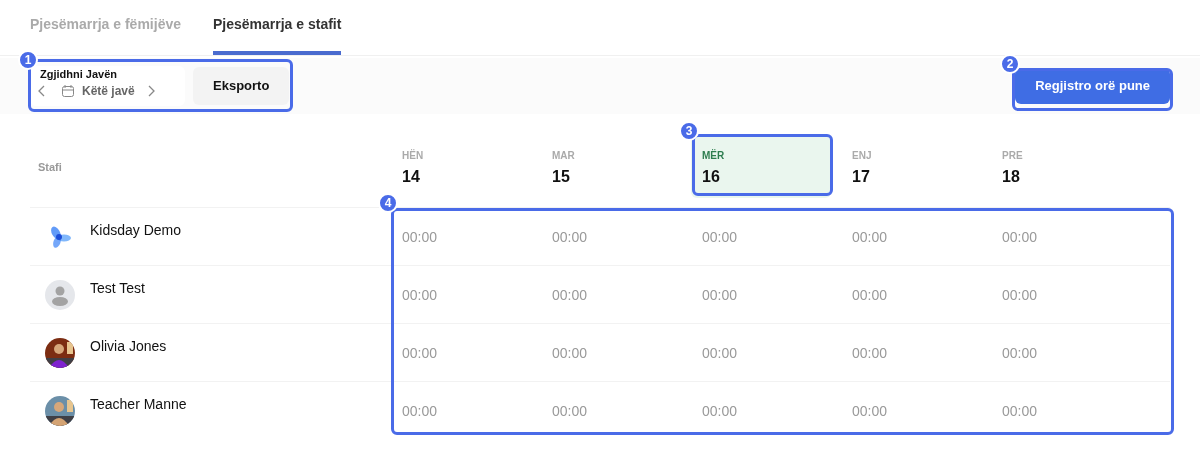 Image resolution: width=1200 pixels, height=461 pixels. Describe the element at coordinates (136, 230) in the screenshot. I see `staff-name: Kidsday Demo` at that location.